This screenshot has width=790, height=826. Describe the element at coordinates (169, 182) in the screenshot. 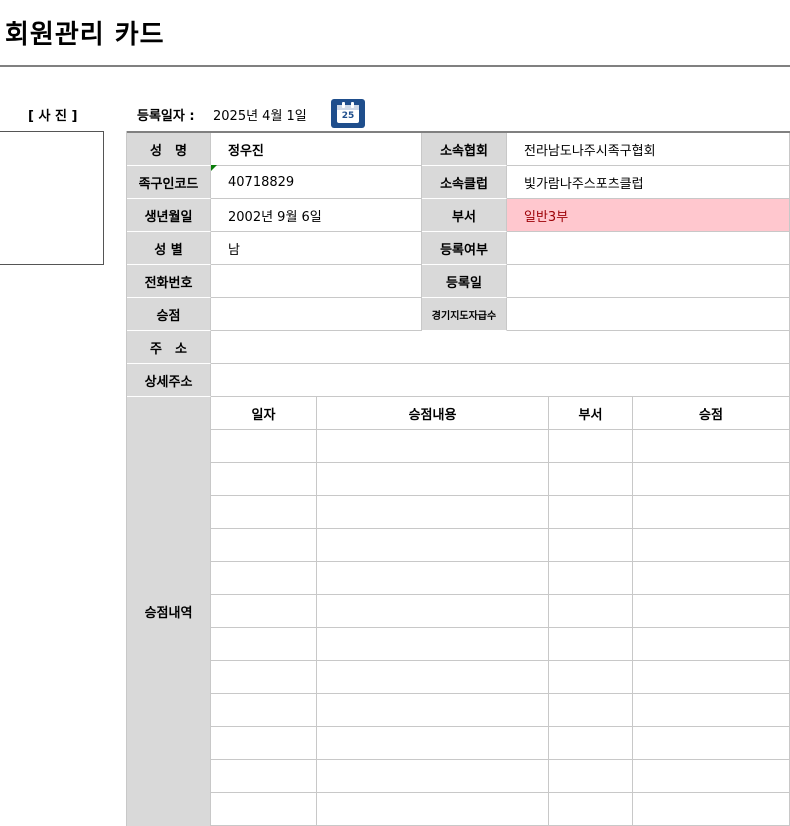

I see `code-label: 족구인코드` at that location.